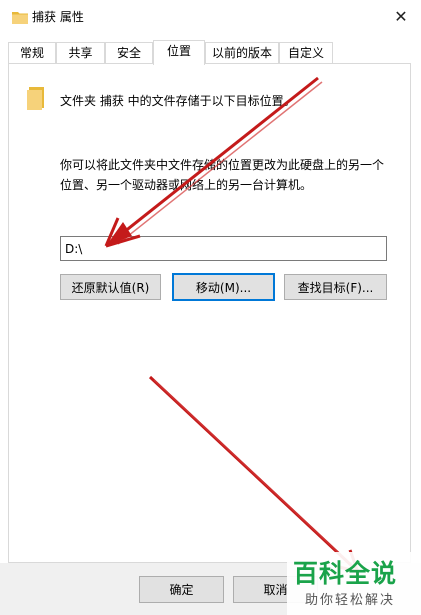 The image size is (421, 615). What do you see at coordinates (222, 165) in the screenshot?
I see `description-line: 你可以将此文件夹中文件存储的位置更改为此硬盘上的另一个` at bounding box center [222, 165].